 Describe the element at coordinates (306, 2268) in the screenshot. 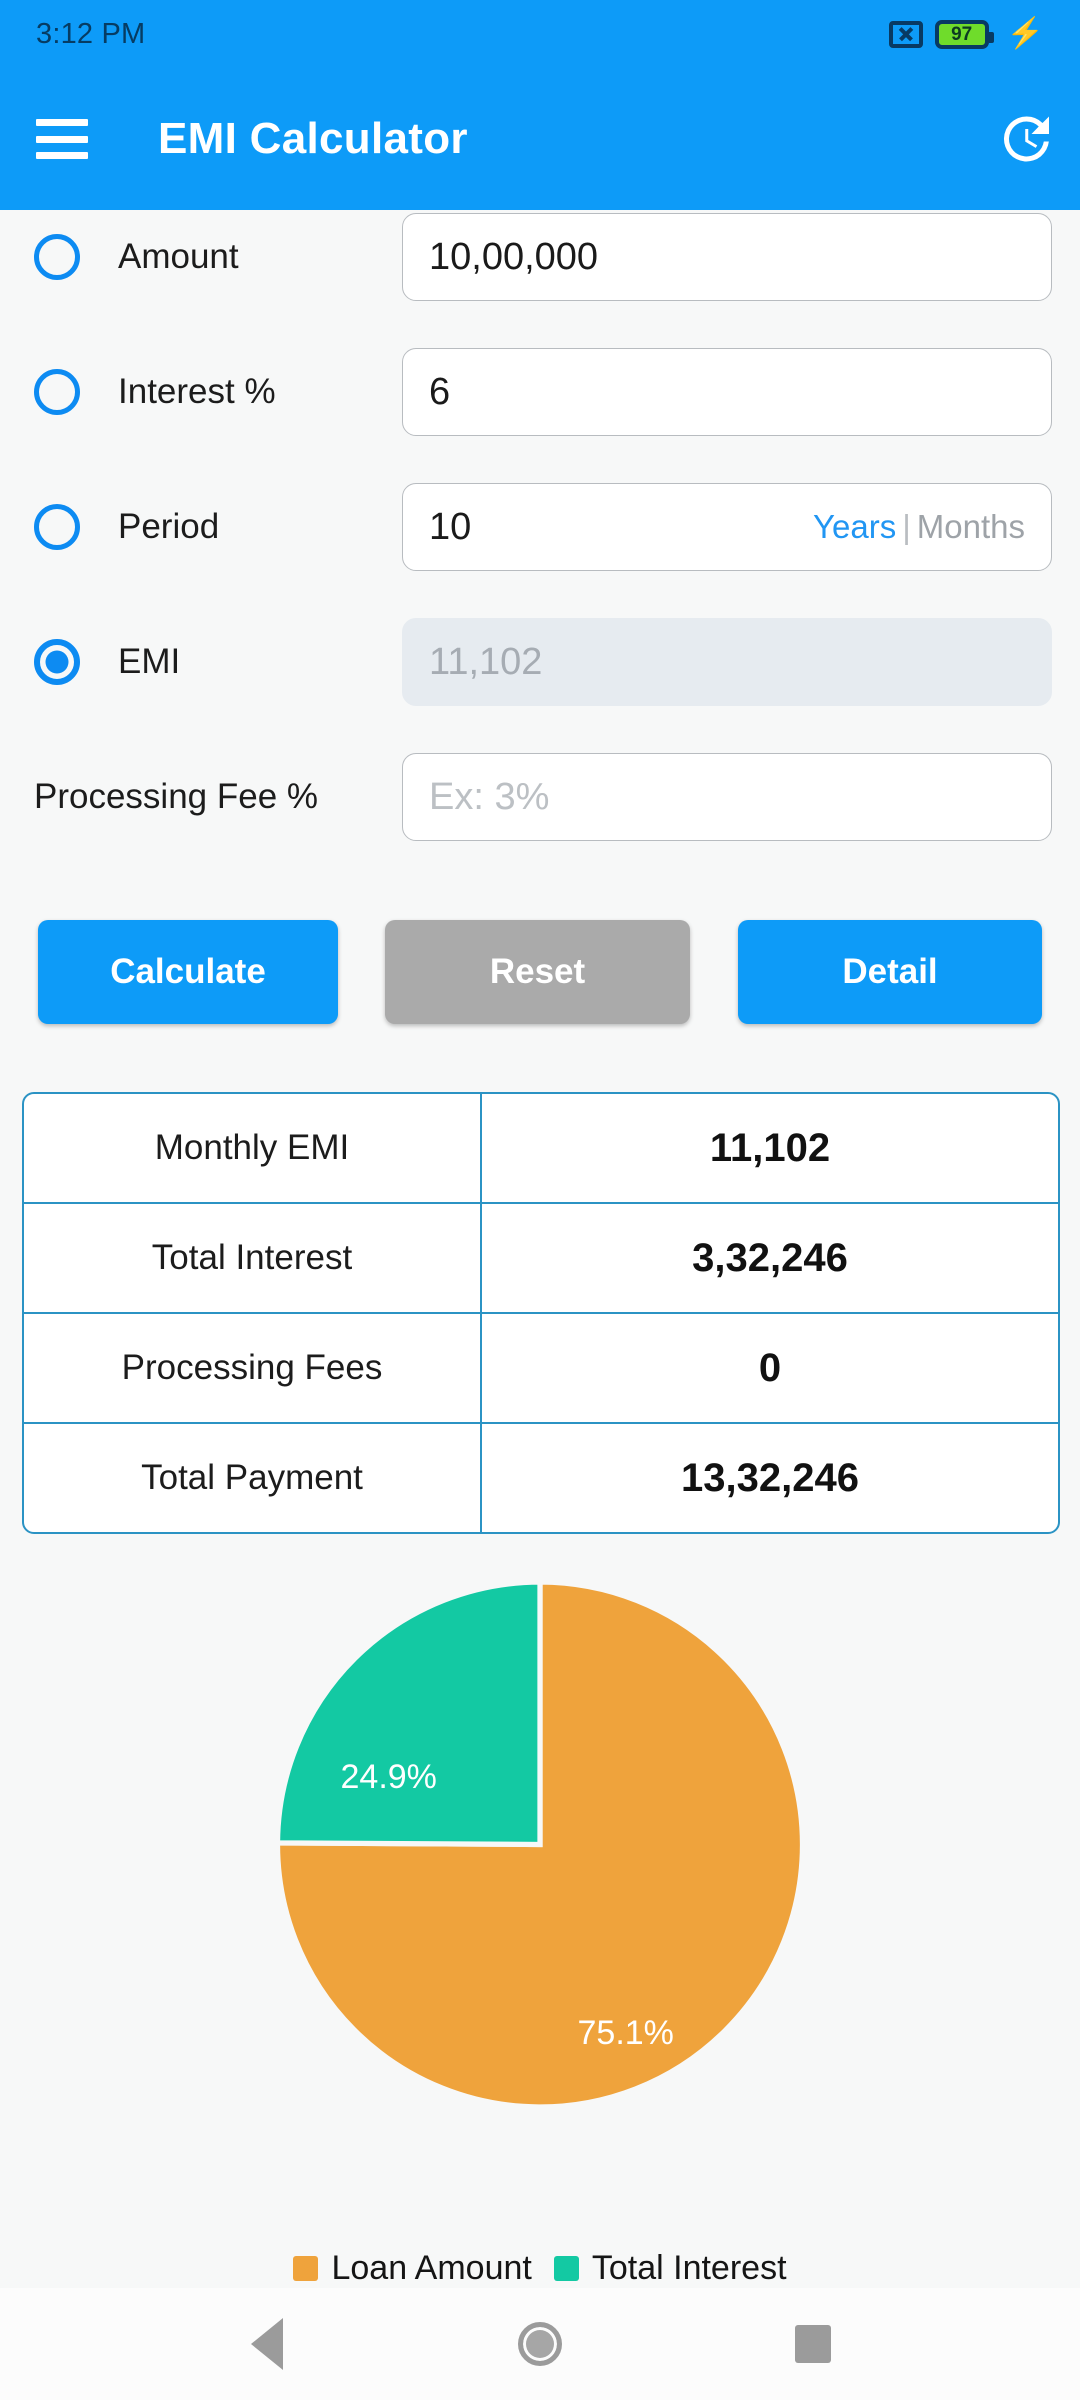

I see `legend-swatch-loan-amount` at that location.